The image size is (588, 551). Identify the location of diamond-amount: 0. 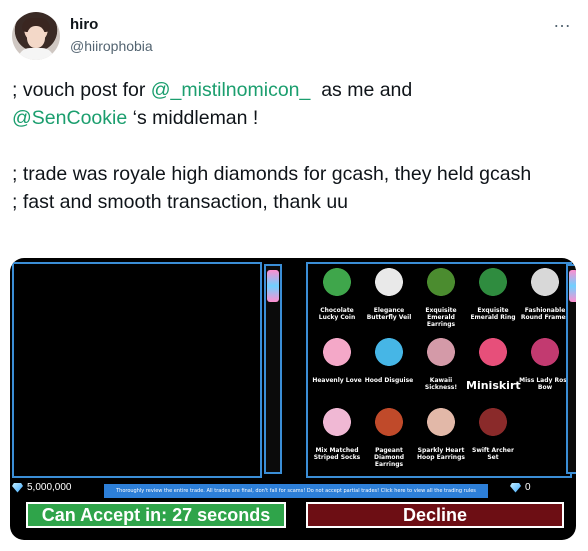
(528, 487).